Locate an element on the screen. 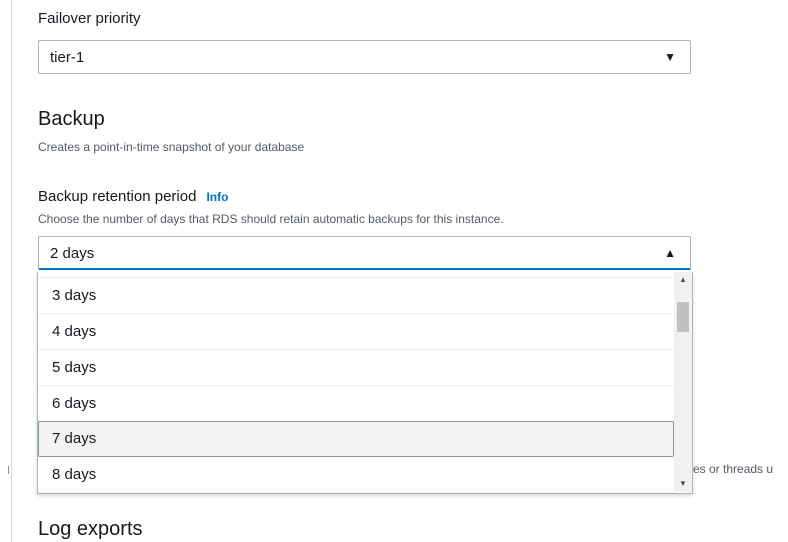 Image resolution: width=788 pixels, height=542 pixels. dropdown-option-label: 6 days is located at coordinates (74, 403).